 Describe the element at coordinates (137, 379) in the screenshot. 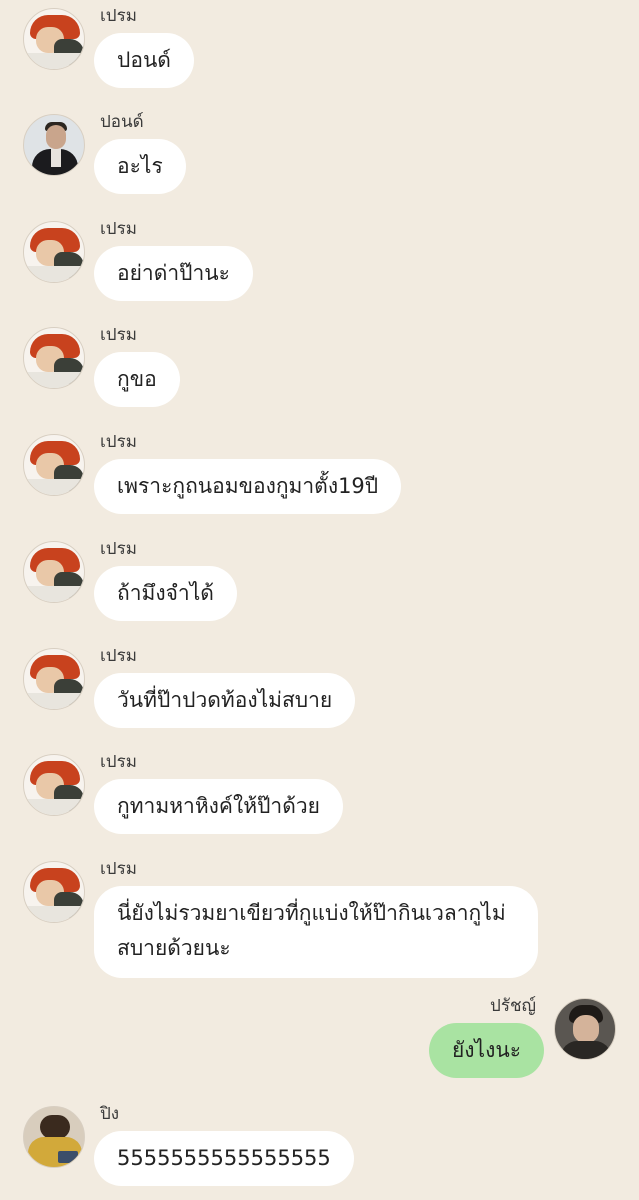

I see `message-bubble: กูขอ` at that location.